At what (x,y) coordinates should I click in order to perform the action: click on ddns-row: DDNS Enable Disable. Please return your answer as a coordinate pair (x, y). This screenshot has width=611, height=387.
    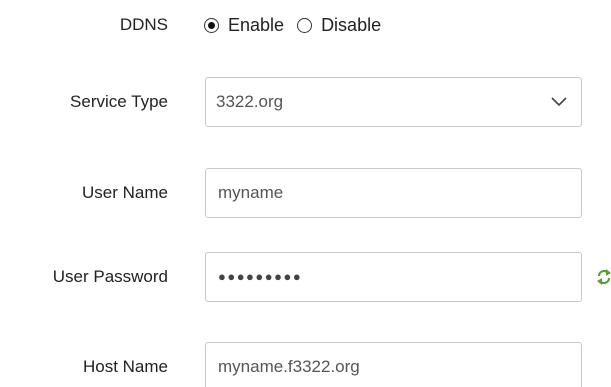
    Looking at the image, I should click on (305, 25).